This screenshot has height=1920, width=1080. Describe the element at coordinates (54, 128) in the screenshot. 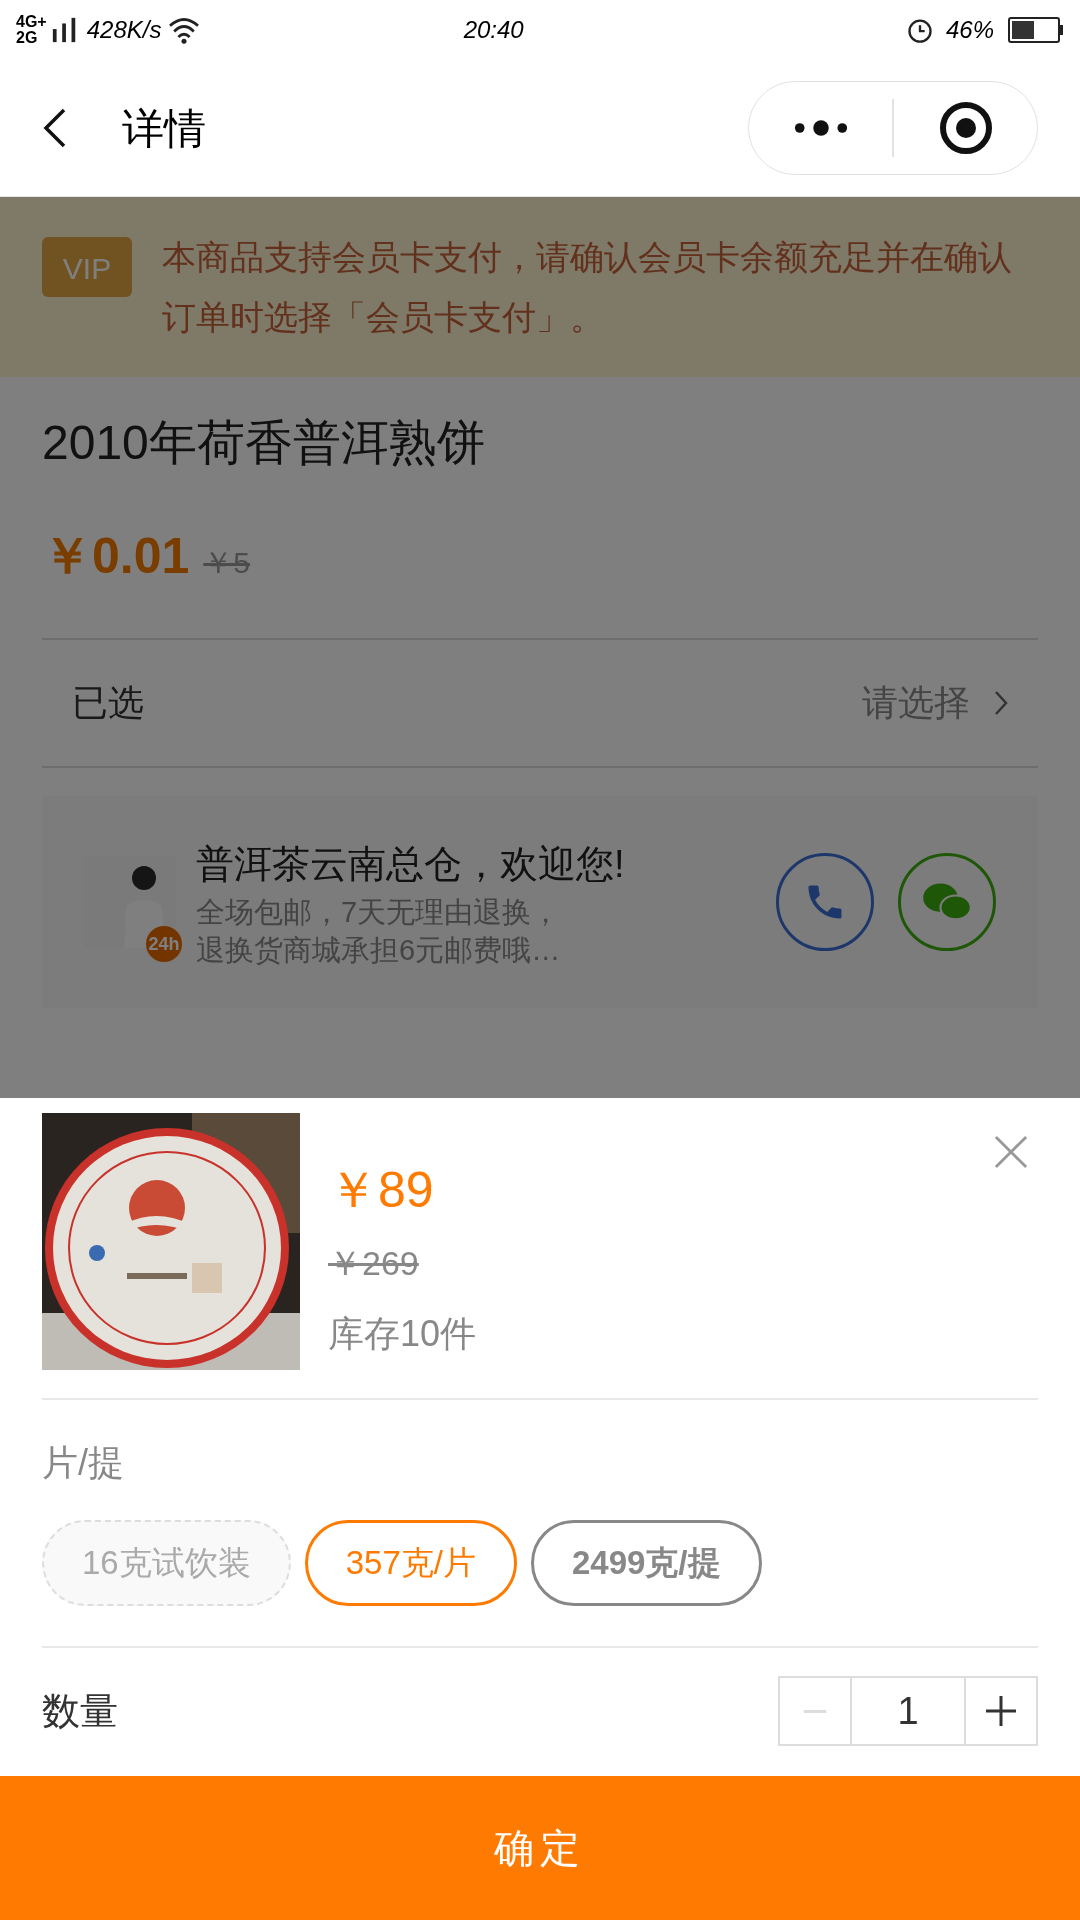

I see `back-icon` at that location.